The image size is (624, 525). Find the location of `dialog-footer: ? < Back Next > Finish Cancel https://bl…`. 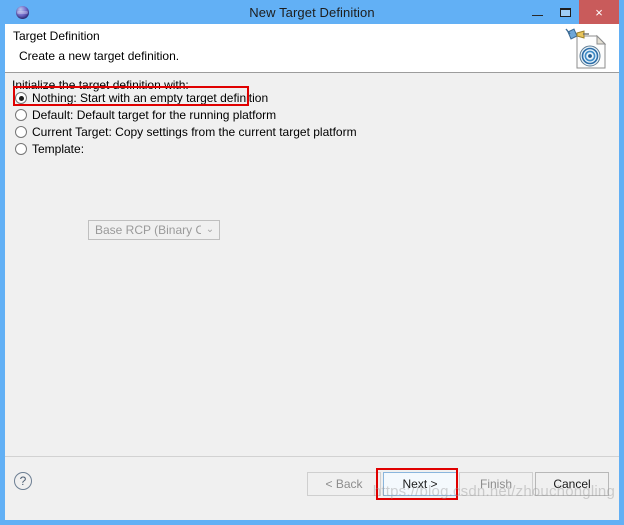

dialog-footer: ? < Back Next > Finish Cancel https://bl… is located at coordinates (312, 485).